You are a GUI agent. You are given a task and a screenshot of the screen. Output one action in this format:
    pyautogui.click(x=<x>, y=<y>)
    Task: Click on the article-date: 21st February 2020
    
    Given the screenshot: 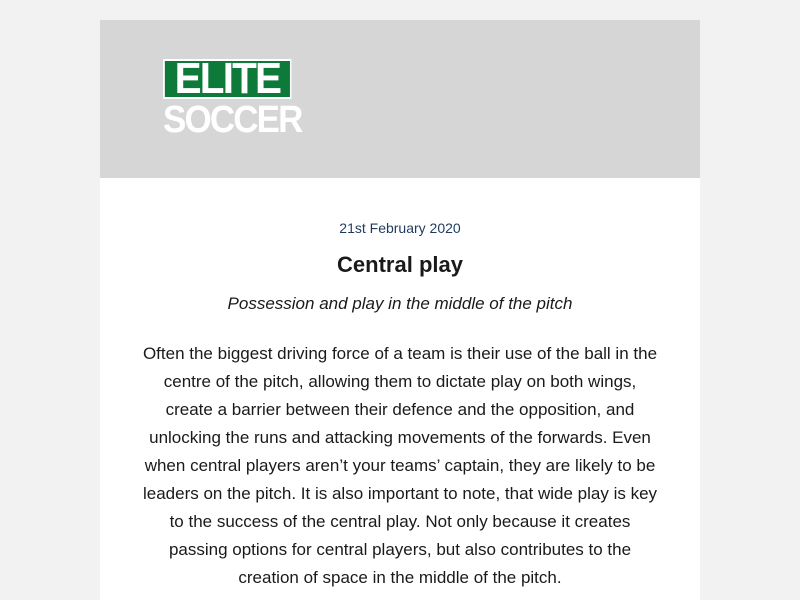 What is the action you would take?
    pyautogui.click(x=400, y=228)
    